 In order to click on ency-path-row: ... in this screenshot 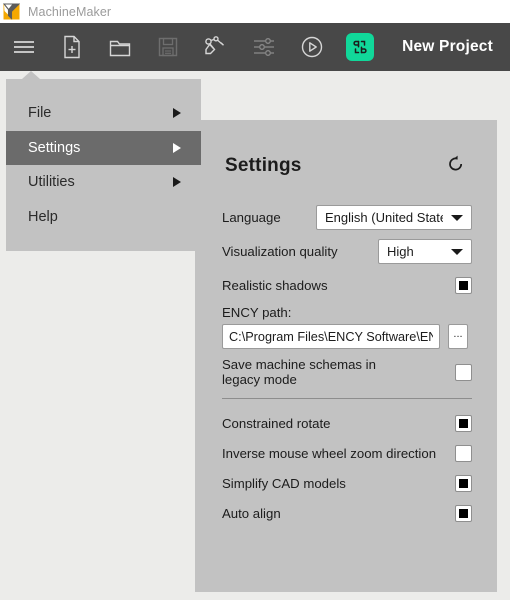, I will do `click(347, 336)`.